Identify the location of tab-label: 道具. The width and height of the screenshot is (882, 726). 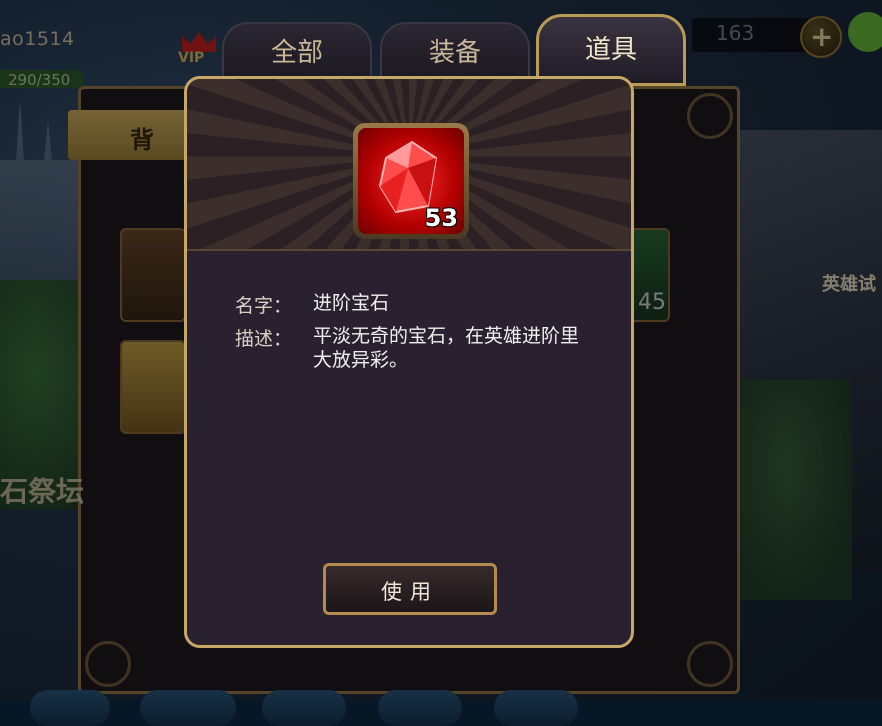
(610, 50).